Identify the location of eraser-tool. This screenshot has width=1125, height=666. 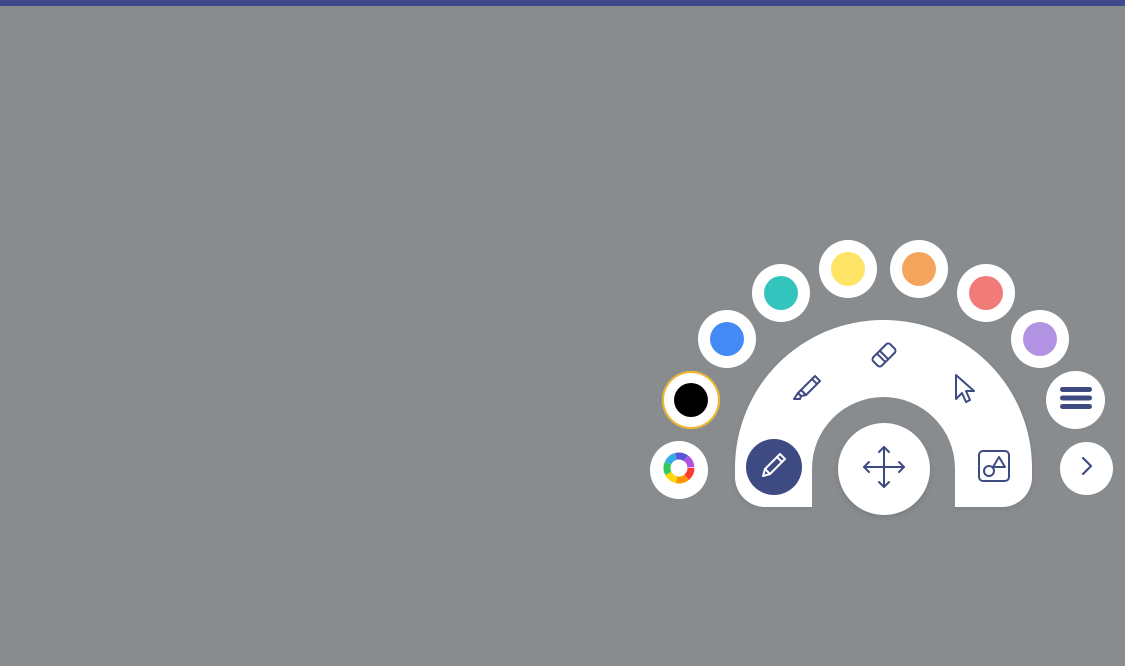
(884, 357).